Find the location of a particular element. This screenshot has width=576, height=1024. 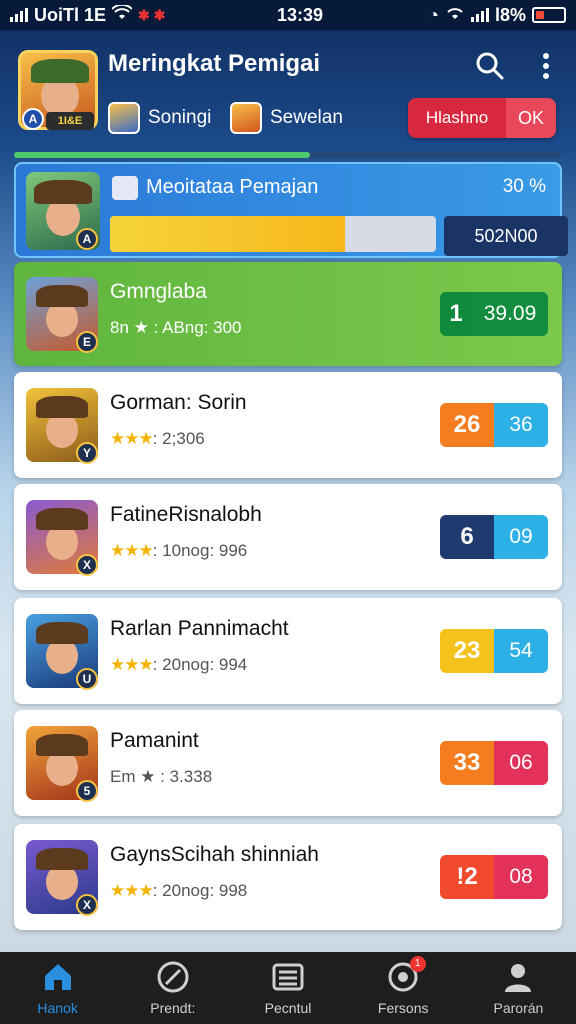

item-meta-text: : 20nog: 998 is located at coordinates (200, 890).